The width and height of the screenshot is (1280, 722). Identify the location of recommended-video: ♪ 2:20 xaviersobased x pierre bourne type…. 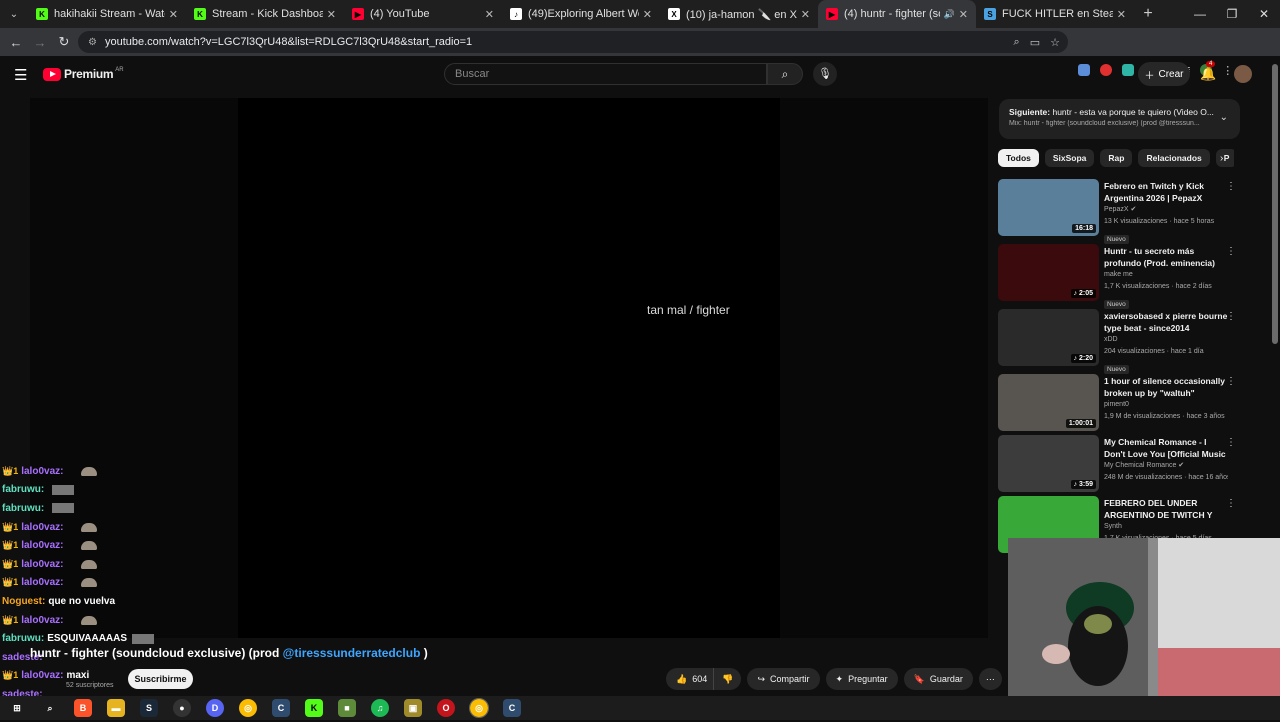
(1119, 341).